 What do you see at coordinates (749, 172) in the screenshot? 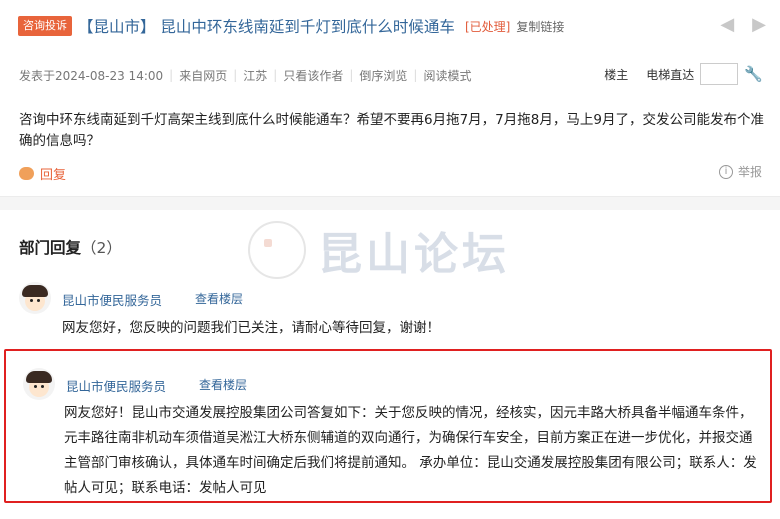
I see `report-label: 举报` at bounding box center [749, 172].